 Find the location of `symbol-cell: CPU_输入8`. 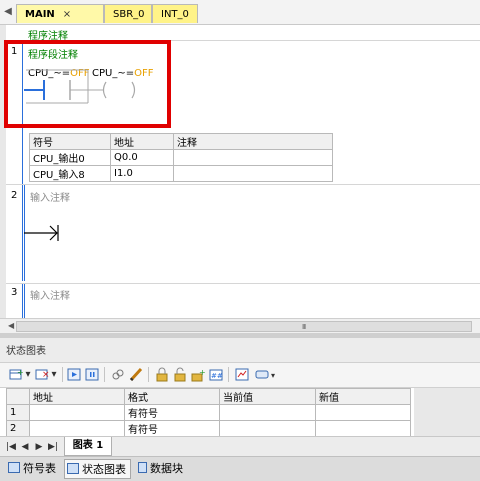

symbol-cell: CPU_输入8 is located at coordinates (70, 173).